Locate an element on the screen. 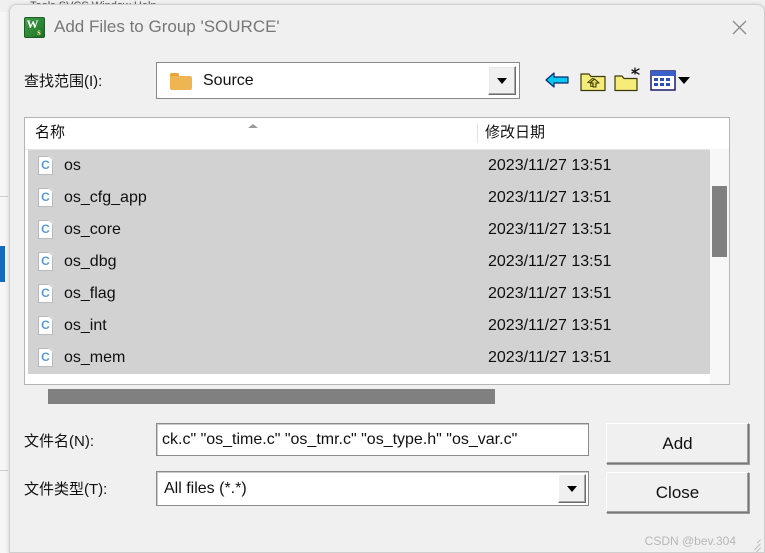  file-list-vertical-scrollbar is located at coordinates (719, 266).